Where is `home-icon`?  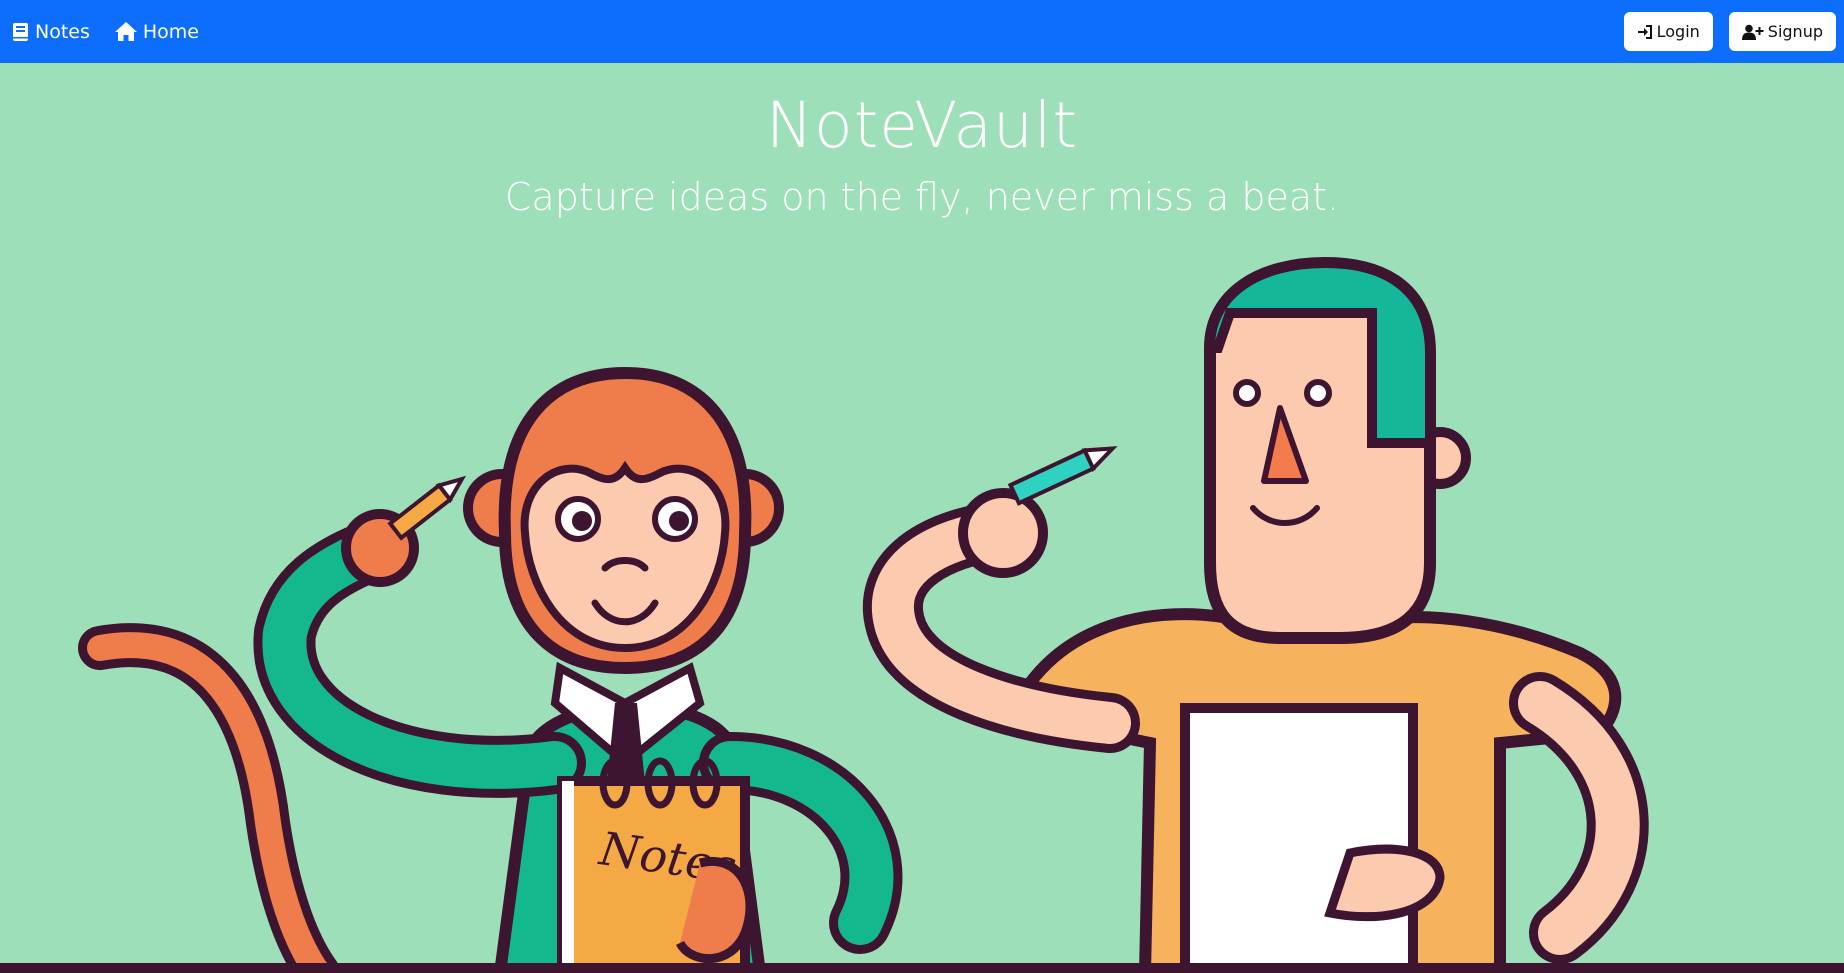 home-icon is located at coordinates (125, 31).